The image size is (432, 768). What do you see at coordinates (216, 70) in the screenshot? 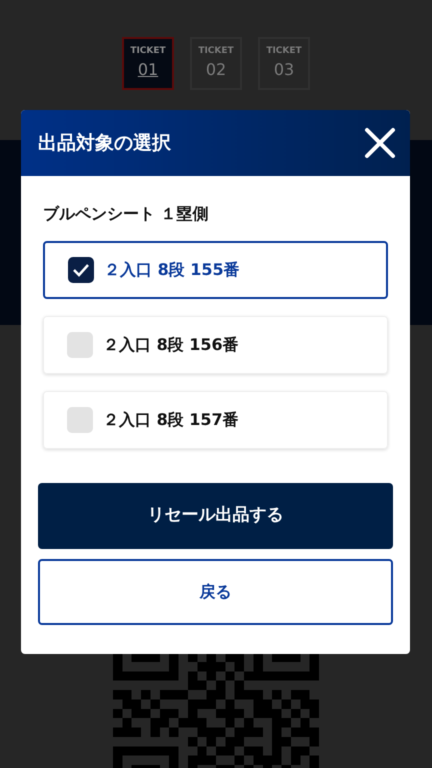
I see `ticket-number: 02` at bounding box center [216, 70].